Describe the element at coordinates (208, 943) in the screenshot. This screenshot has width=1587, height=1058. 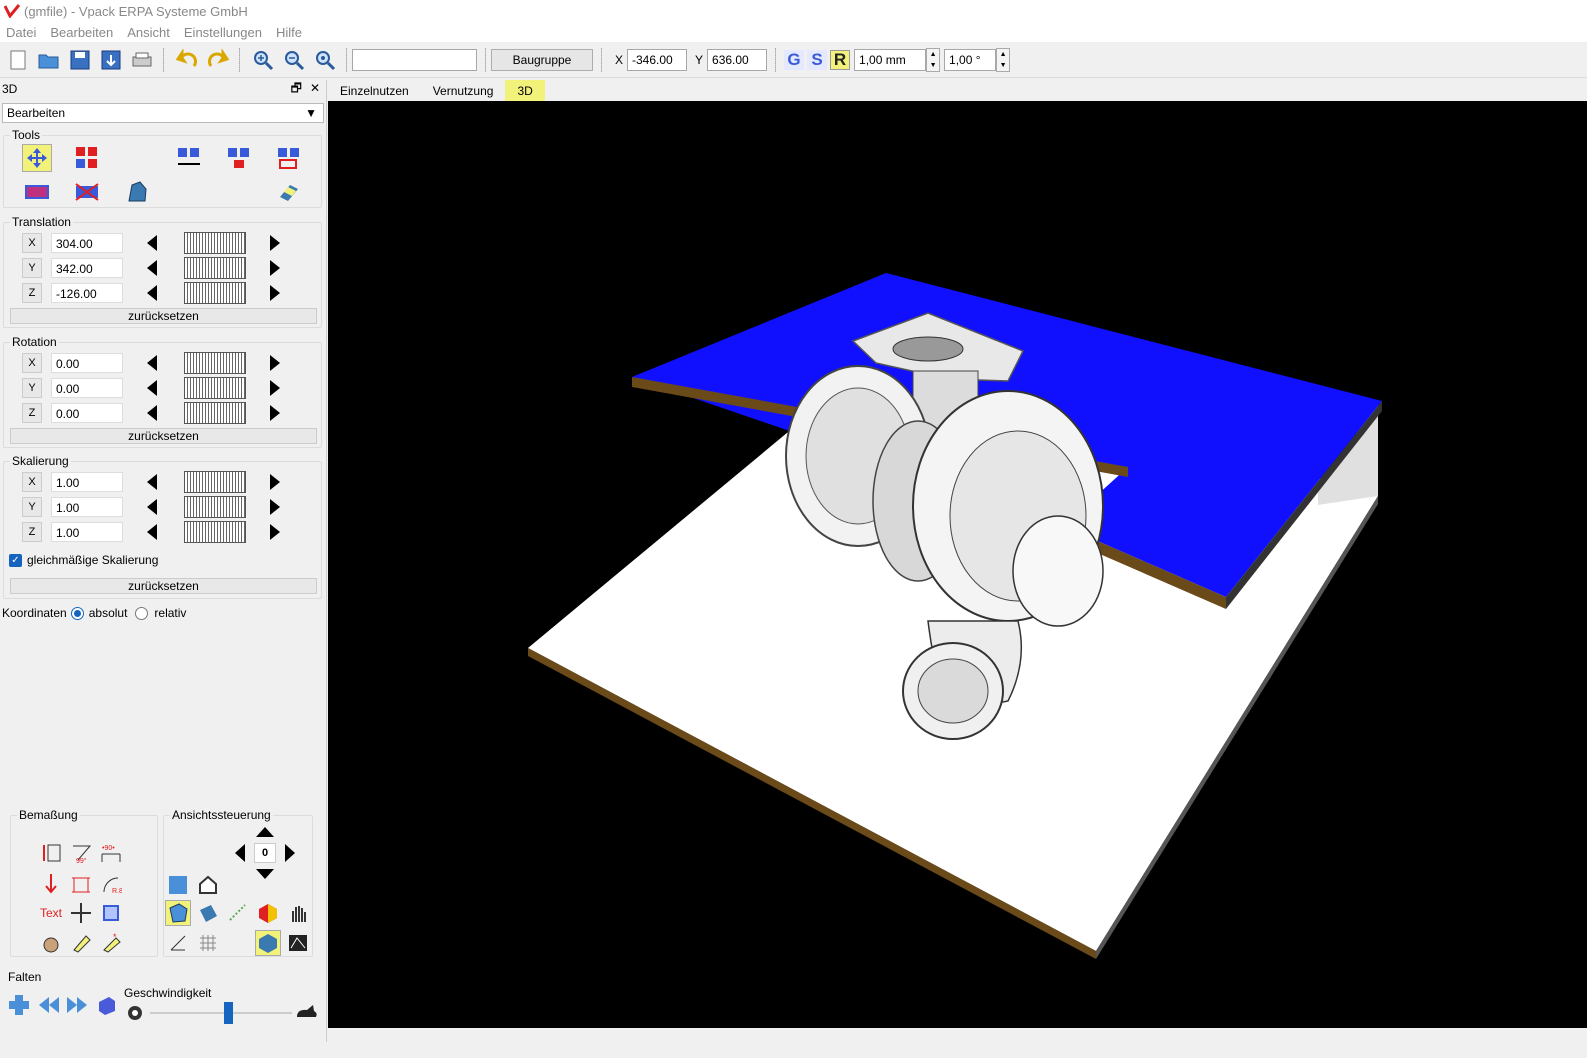
I see `view-grid-icon` at that location.